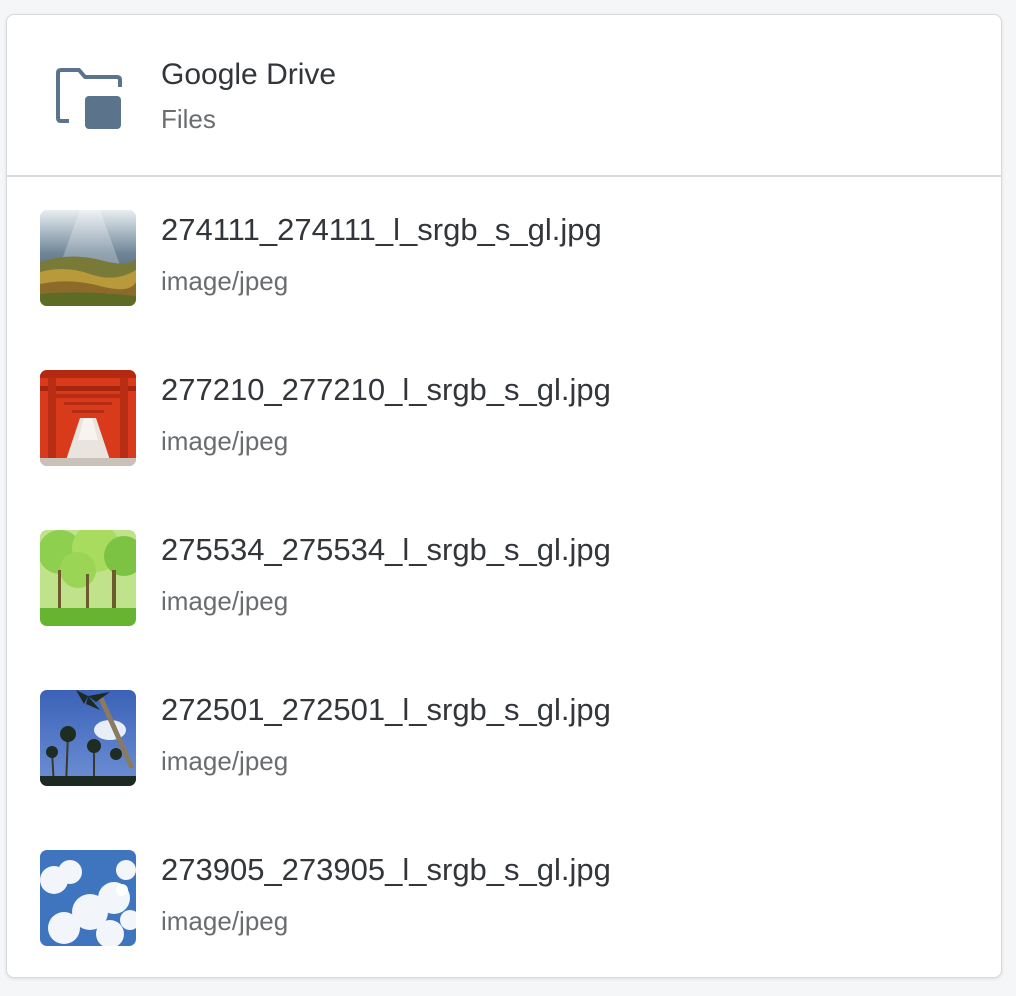 This screenshot has height=996, width=1016. I want to click on header-subtitle: Files, so click(188, 119).